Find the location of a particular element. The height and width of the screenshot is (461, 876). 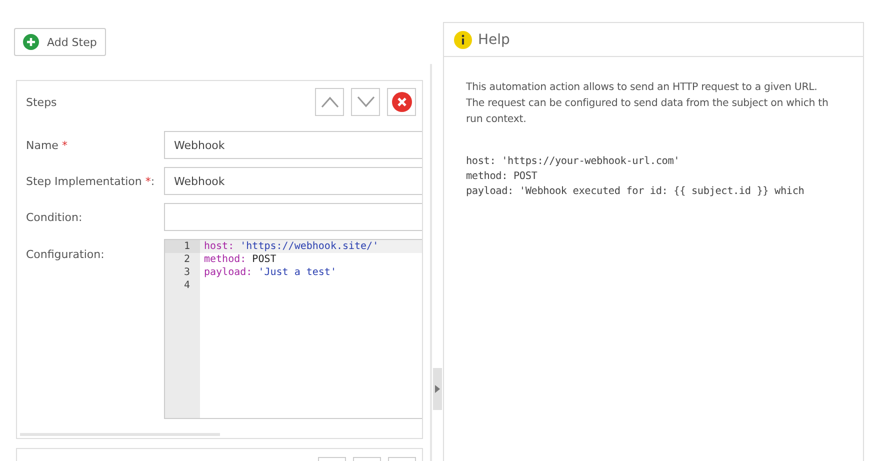

line-number: 4 is located at coordinates (186, 285).